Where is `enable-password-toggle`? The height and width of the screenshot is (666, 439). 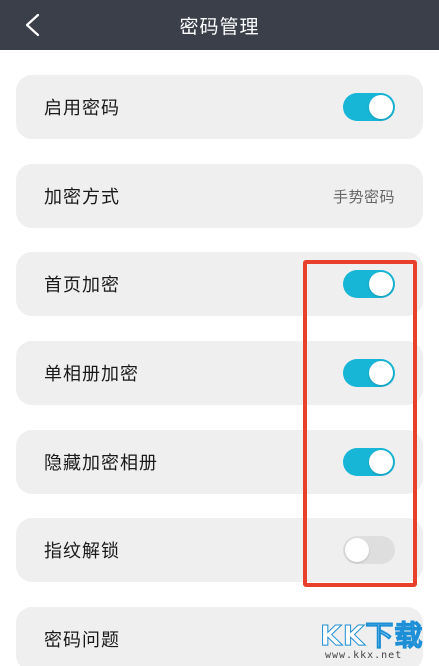 enable-password-toggle is located at coordinates (369, 107).